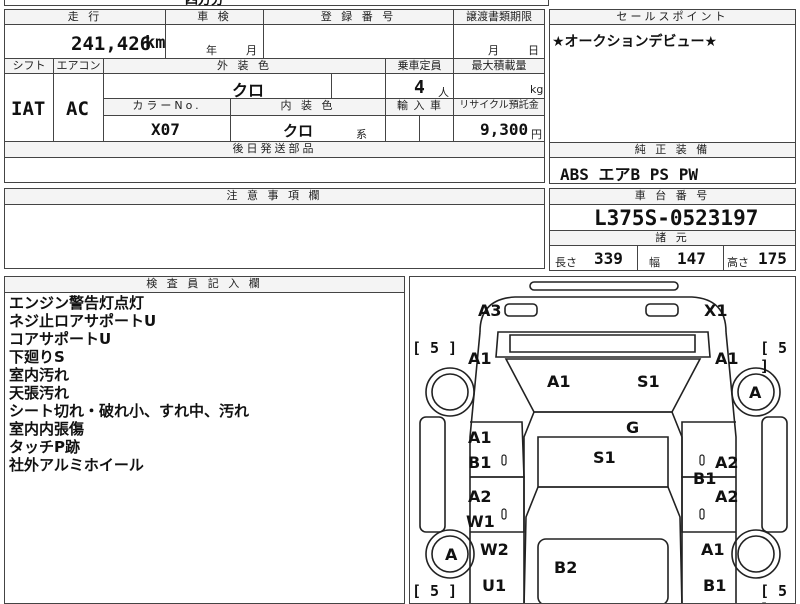 The height and width of the screenshot is (604, 800). Describe the element at coordinates (217, 86) in the screenshot. I see `exterior-color-cell: クロ` at that location.